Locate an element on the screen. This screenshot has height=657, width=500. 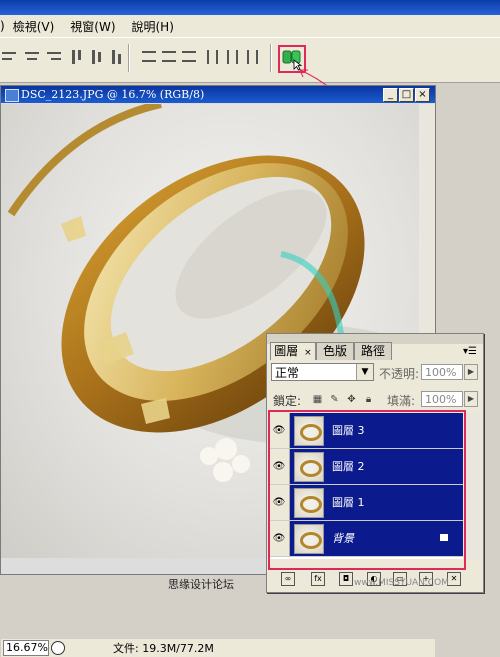
app-title-bar is located at coordinates (250, 7).